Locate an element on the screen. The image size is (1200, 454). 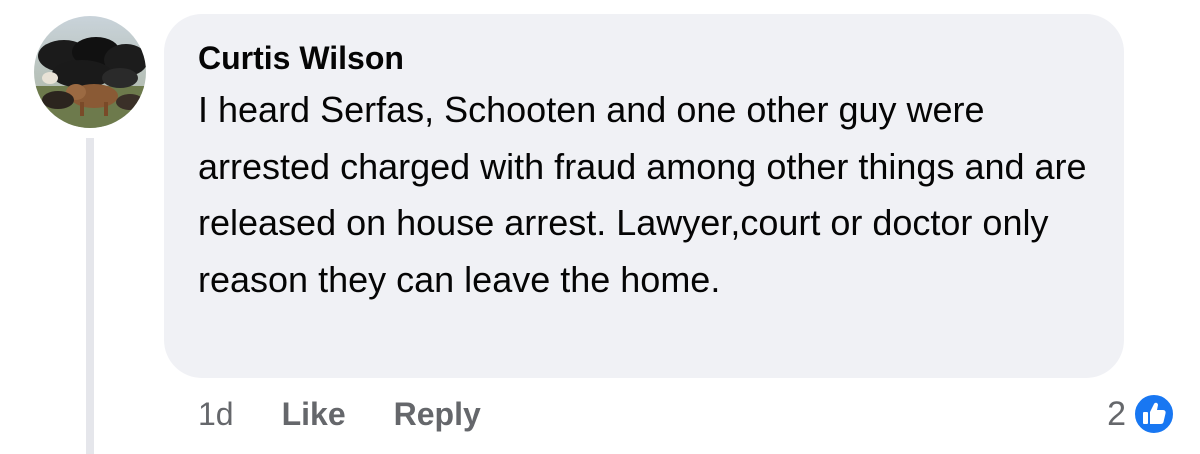
reply-button: Reply is located at coordinates (437, 414).